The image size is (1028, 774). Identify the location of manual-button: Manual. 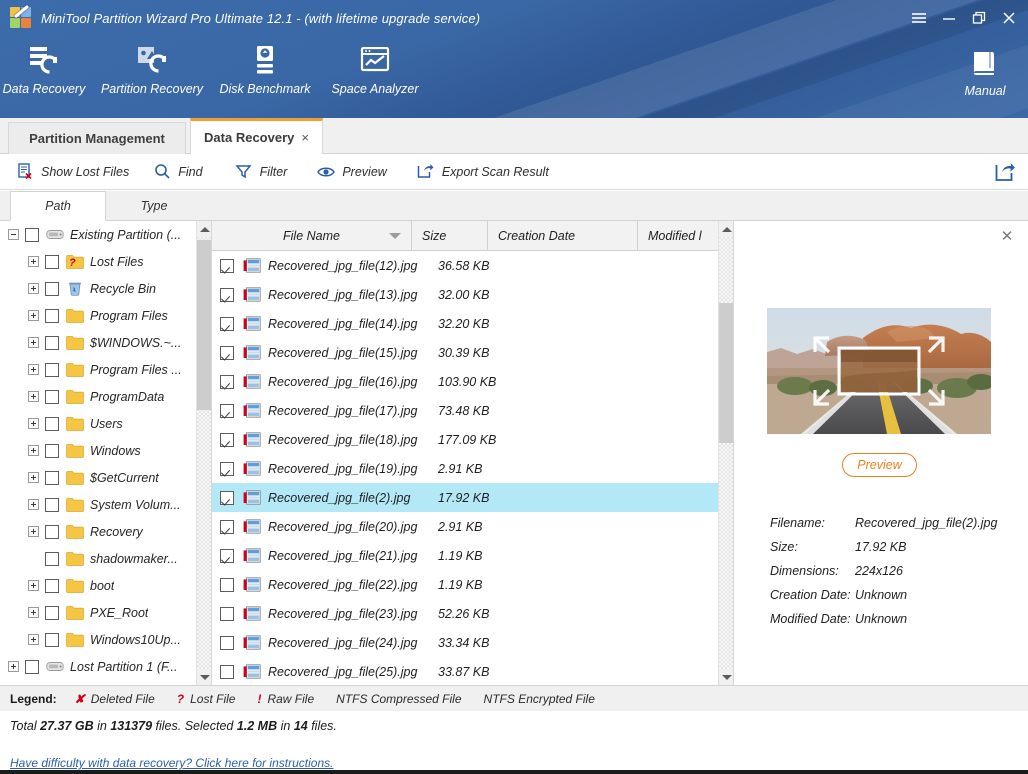
(985, 70).